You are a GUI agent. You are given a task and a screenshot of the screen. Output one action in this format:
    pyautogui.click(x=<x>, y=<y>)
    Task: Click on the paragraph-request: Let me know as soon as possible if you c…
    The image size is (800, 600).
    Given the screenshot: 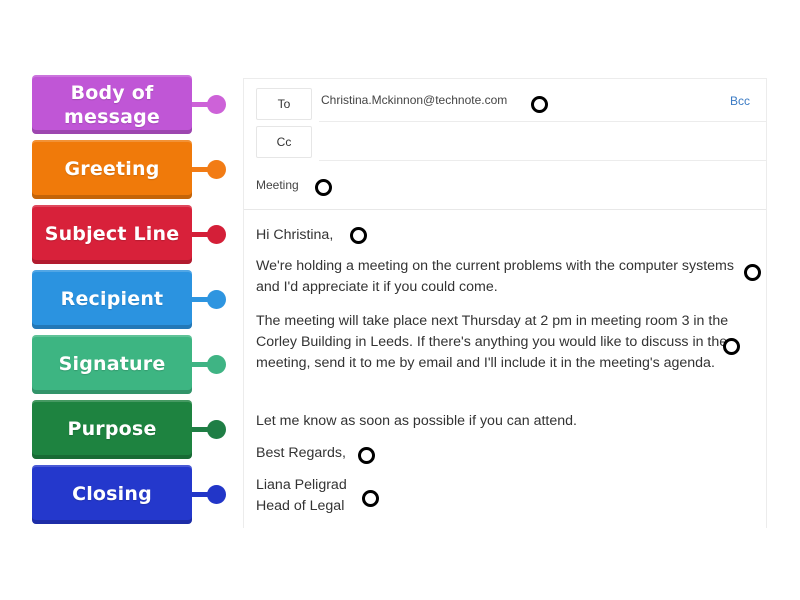 What is the action you would take?
    pyautogui.click(x=416, y=421)
    